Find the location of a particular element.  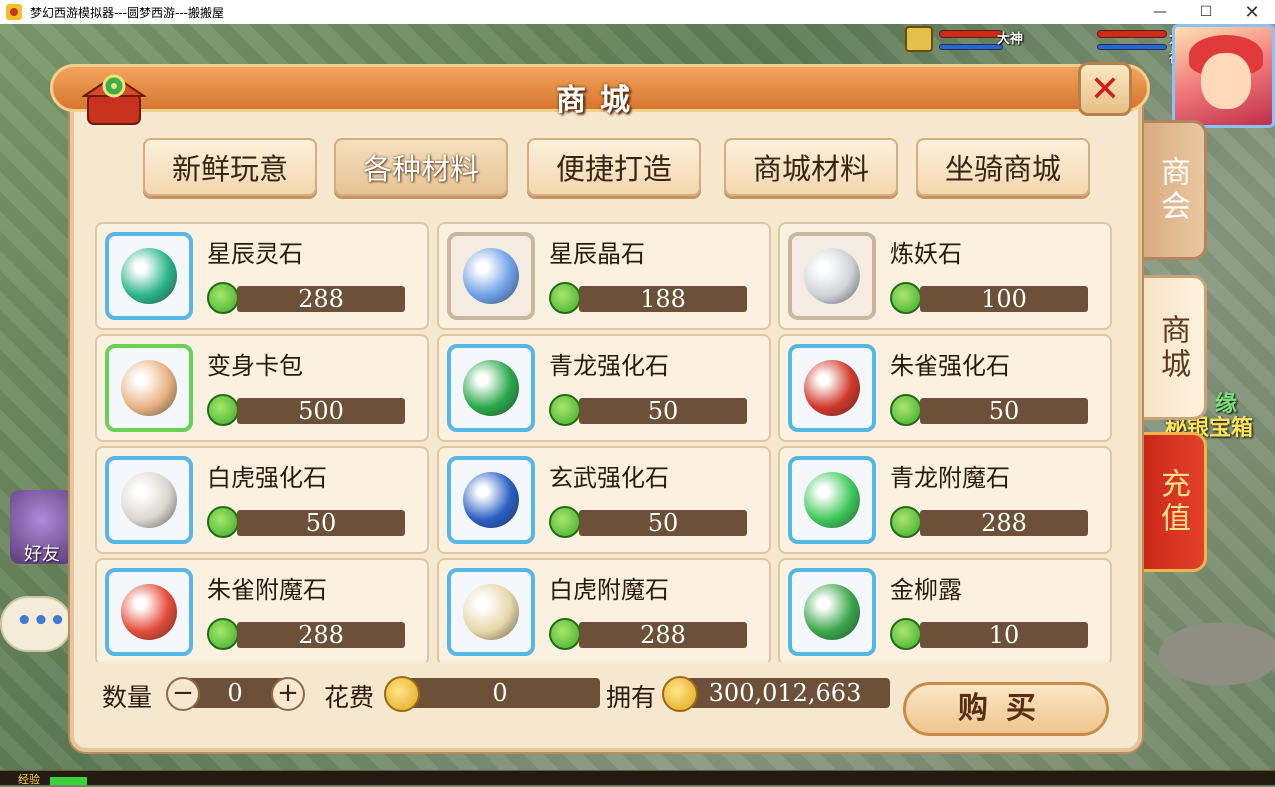

shop-item-card: 白虎强化石 50 is located at coordinates (262, 500).